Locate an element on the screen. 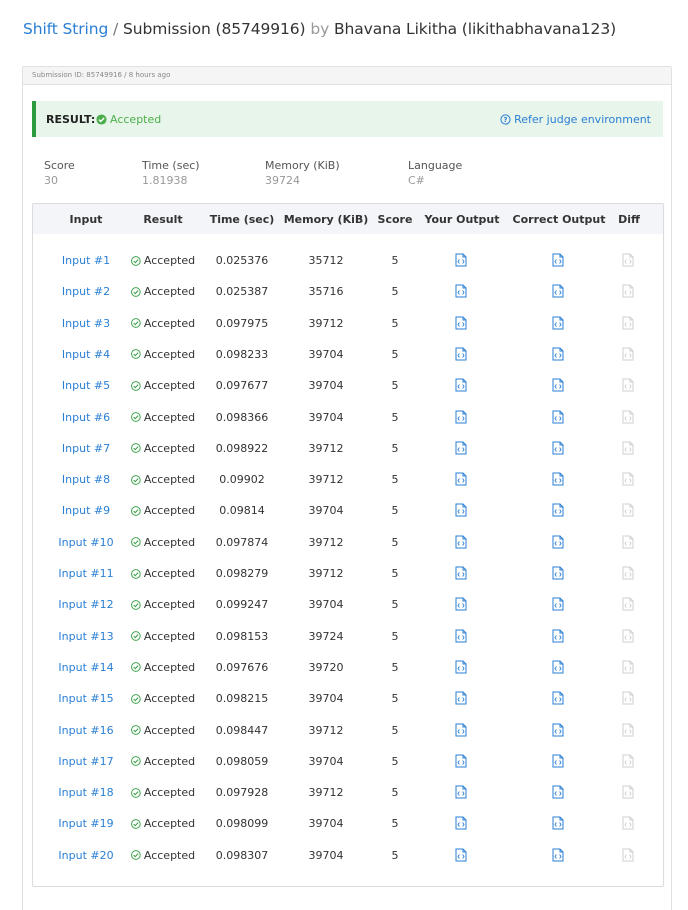 The width and height of the screenshot is (688, 910). input-link: Input #8 is located at coordinates (86, 479).